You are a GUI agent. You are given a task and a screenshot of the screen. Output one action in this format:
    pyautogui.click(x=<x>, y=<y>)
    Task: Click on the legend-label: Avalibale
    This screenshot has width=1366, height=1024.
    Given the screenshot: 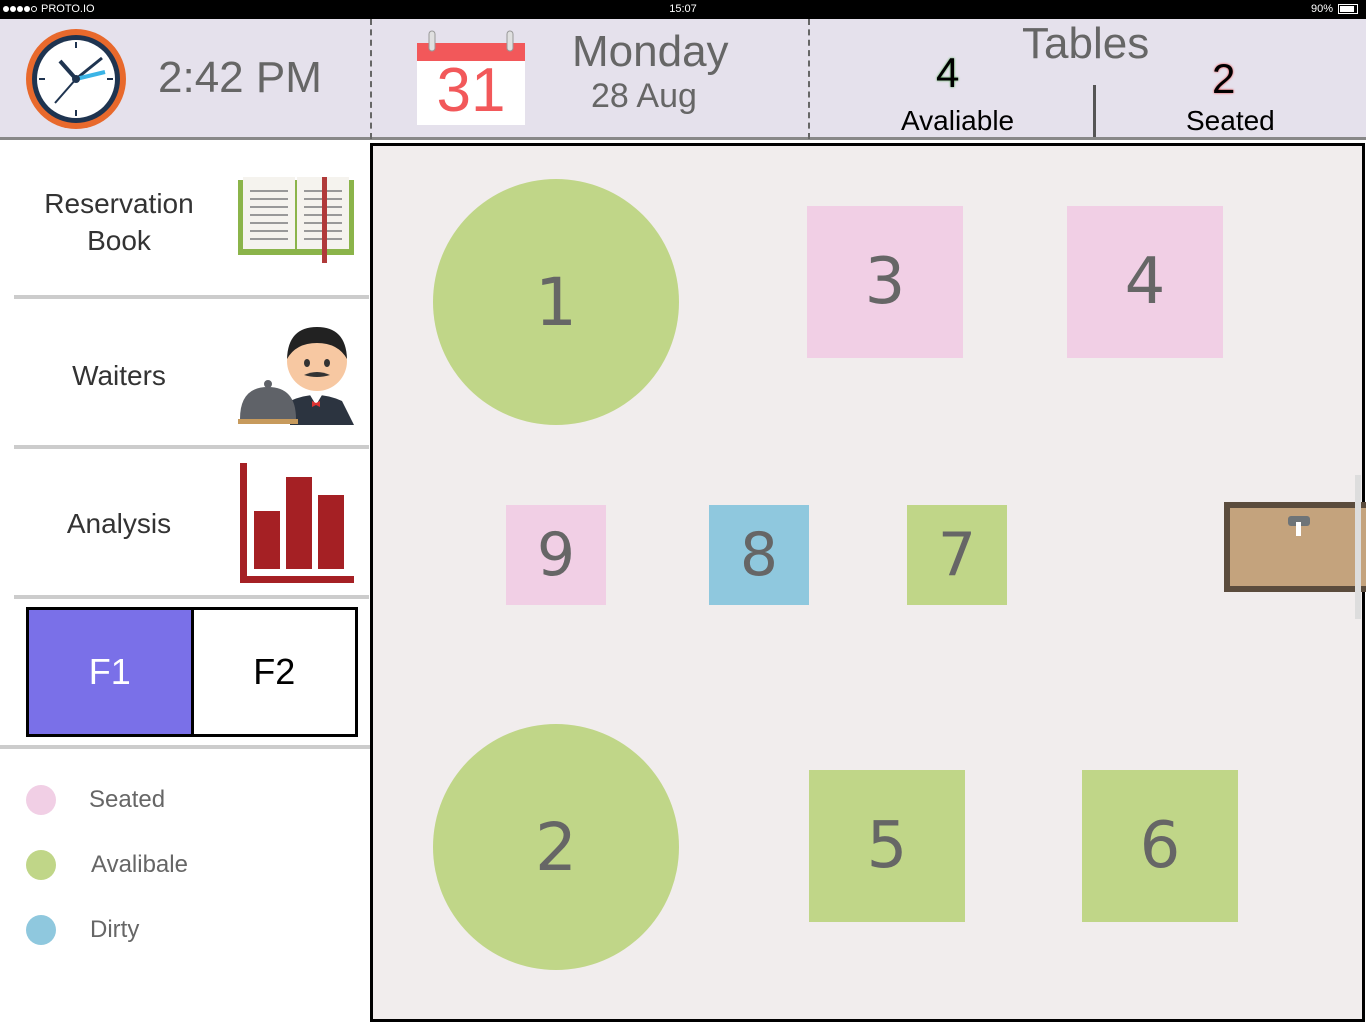 What is the action you would take?
    pyautogui.click(x=139, y=864)
    